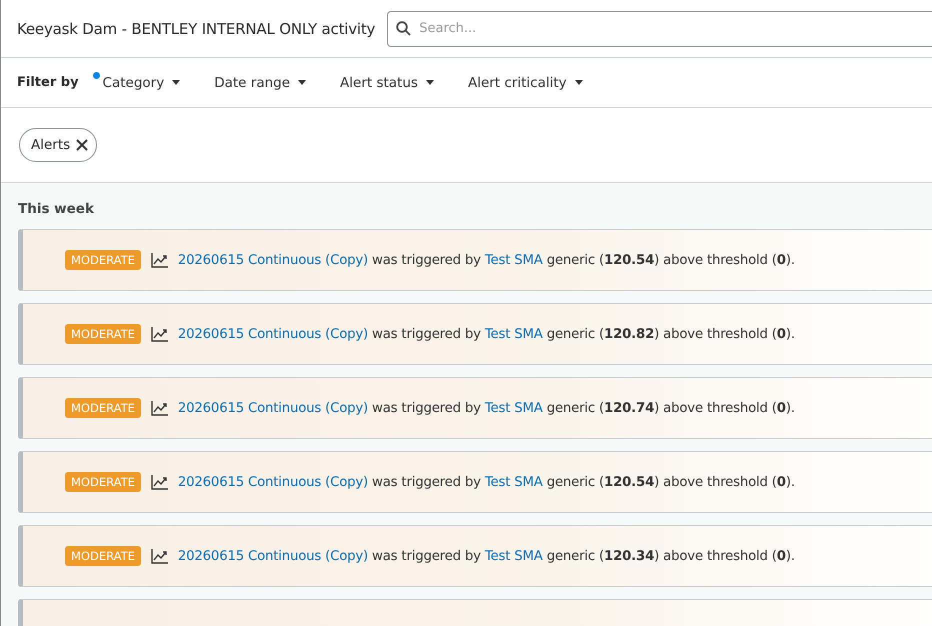 This screenshot has width=932, height=626. Describe the element at coordinates (404, 28) in the screenshot. I see `search-icon` at that location.